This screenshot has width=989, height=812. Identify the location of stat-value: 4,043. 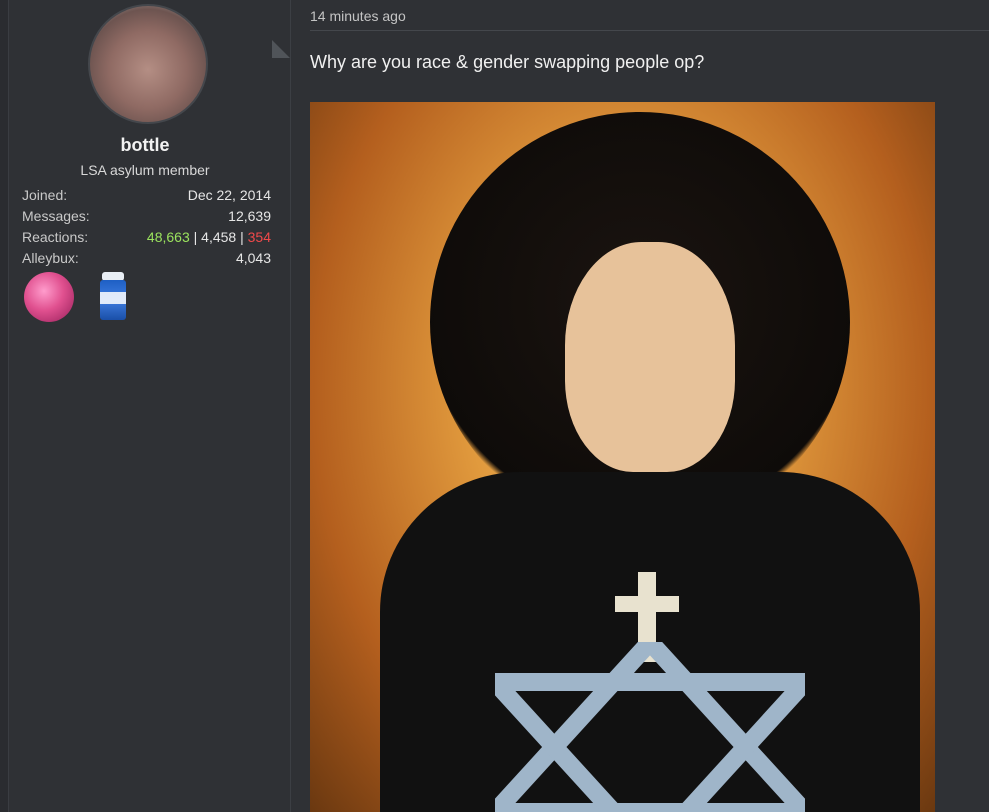
(253, 258).